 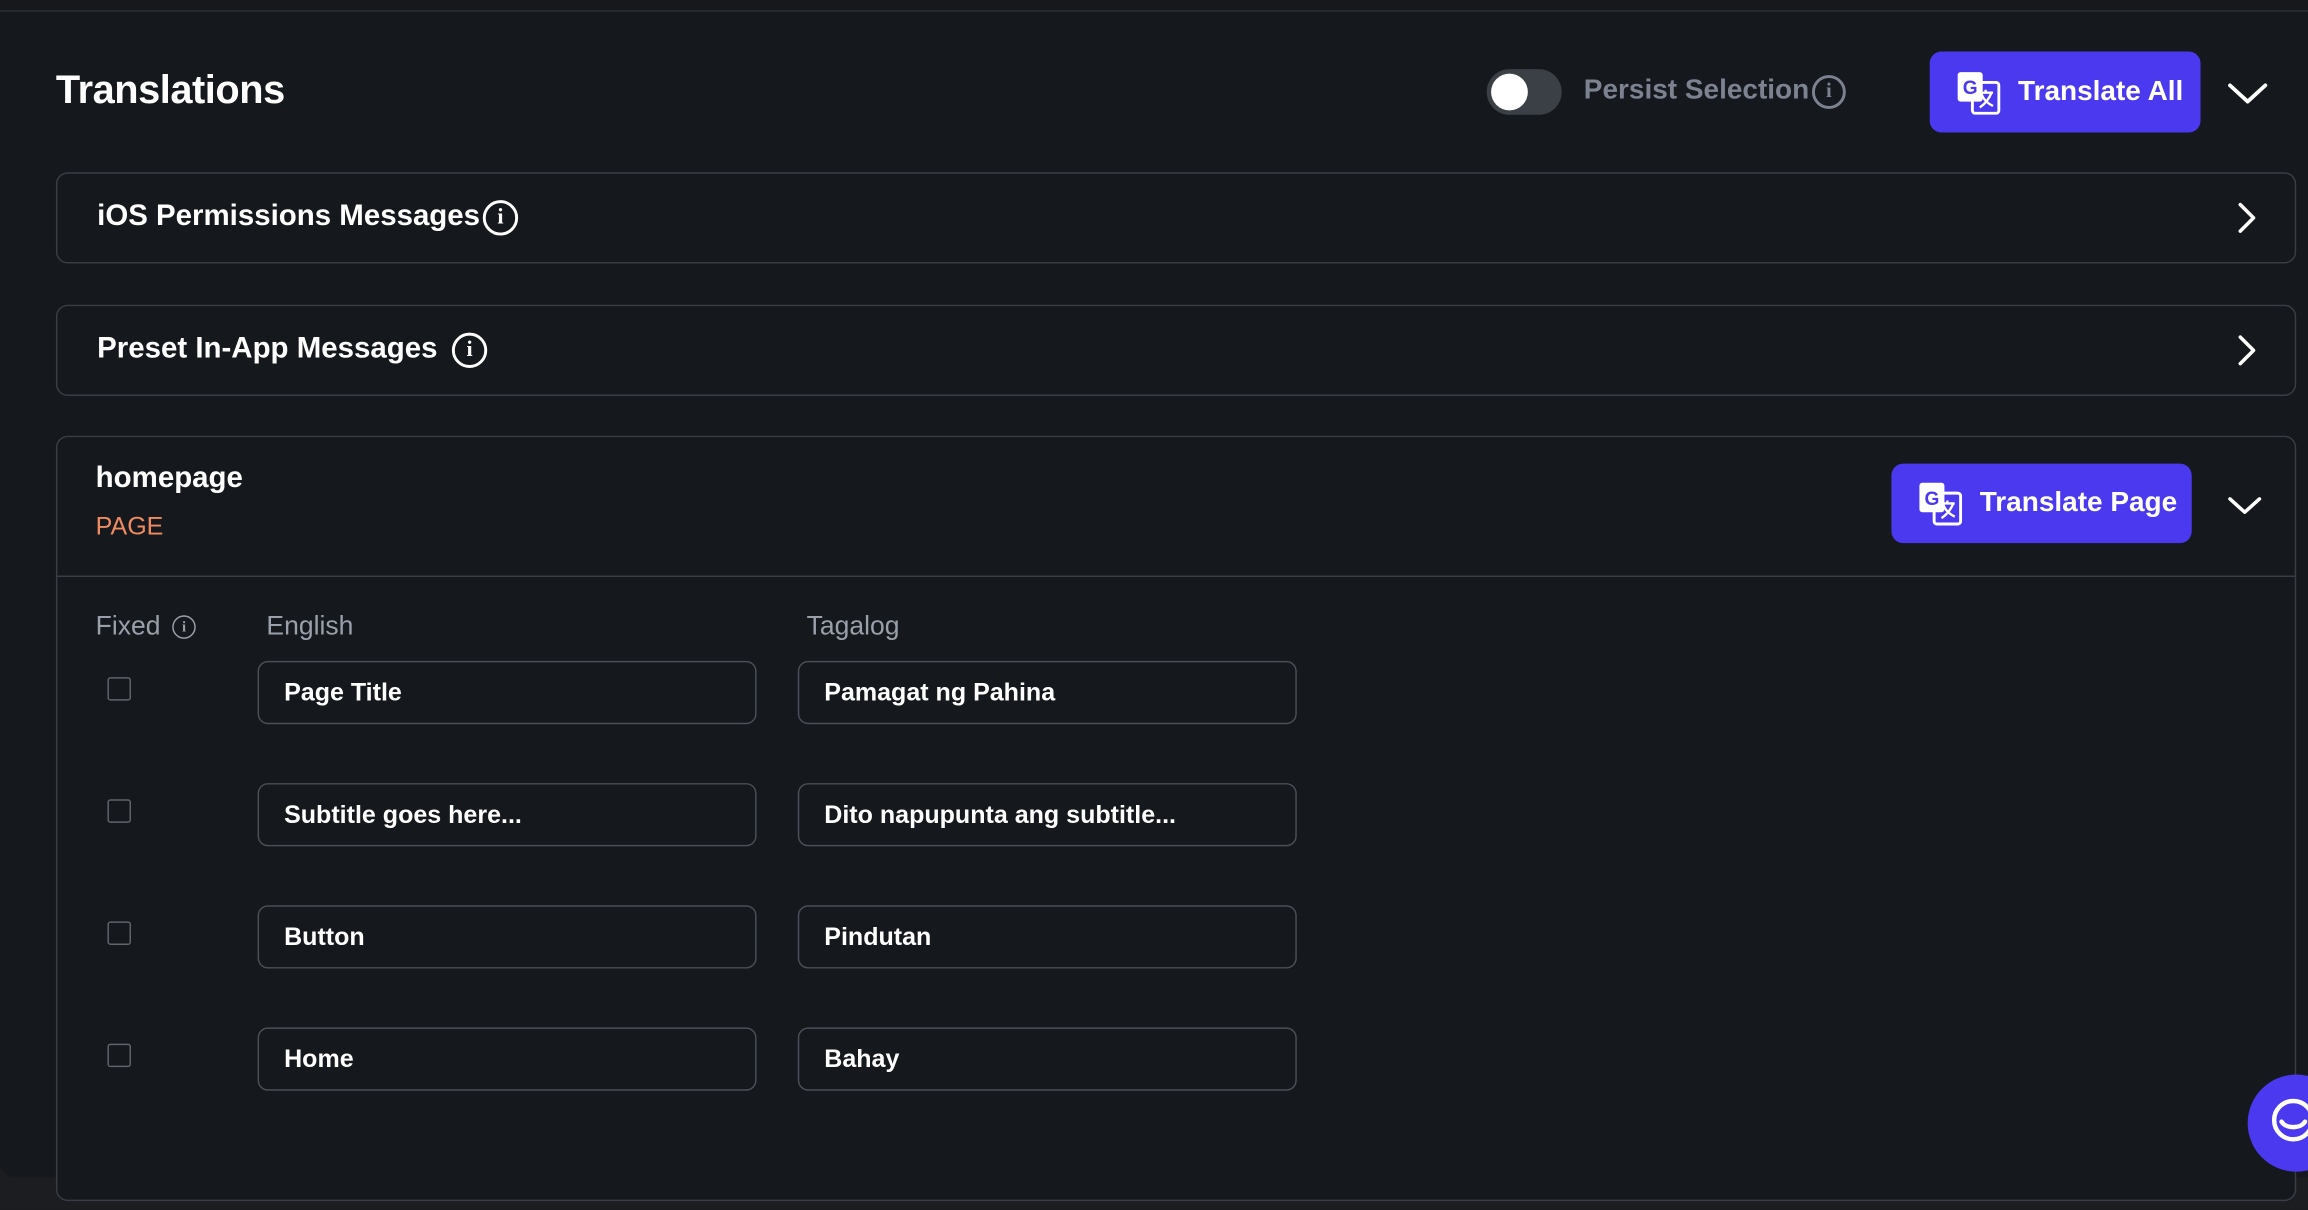 I want to click on translate-all-button: G Translate All, so click(x=2065, y=92).